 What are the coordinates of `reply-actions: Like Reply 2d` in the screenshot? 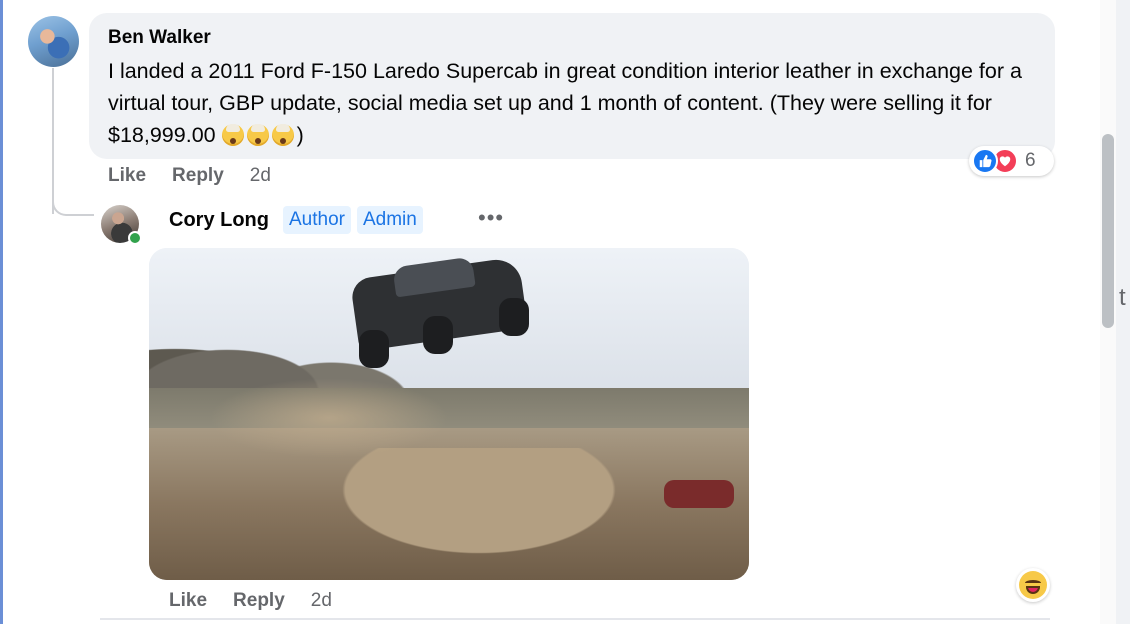 It's located at (263, 601).